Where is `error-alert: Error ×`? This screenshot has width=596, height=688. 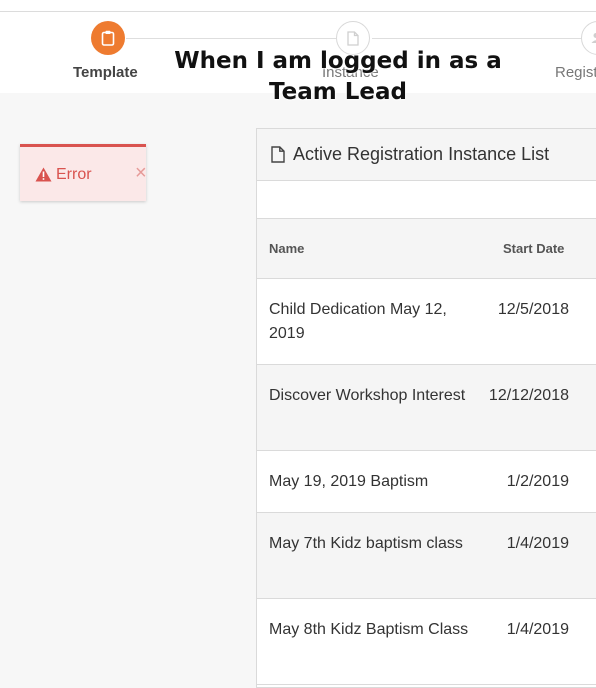 error-alert: Error × is located at coordinates (83, 172).